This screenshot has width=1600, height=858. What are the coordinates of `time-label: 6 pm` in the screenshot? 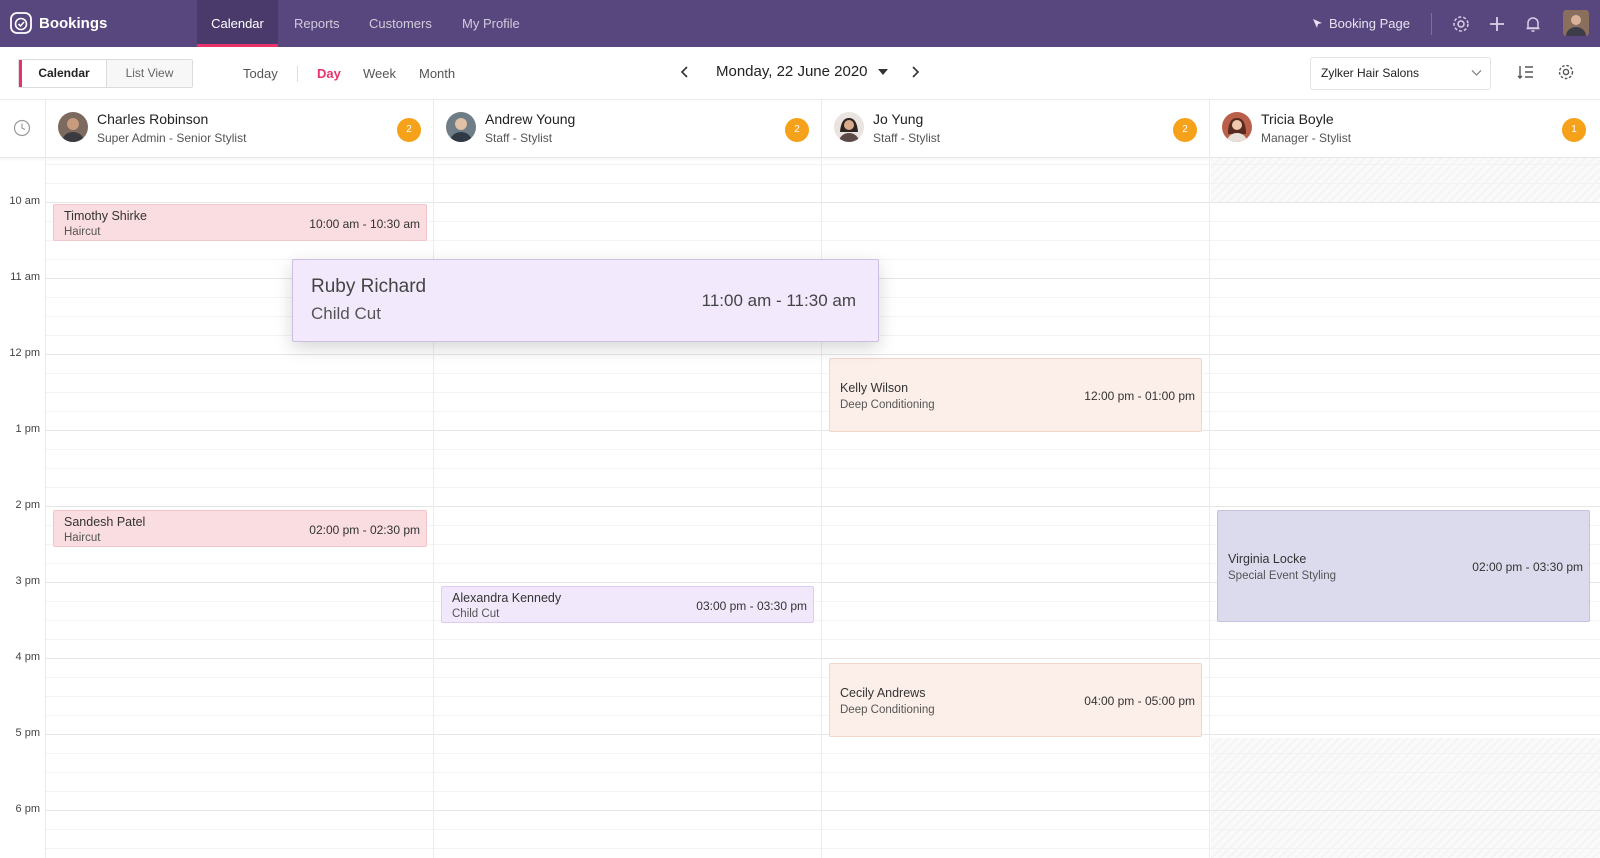 It's located at (27, 809).